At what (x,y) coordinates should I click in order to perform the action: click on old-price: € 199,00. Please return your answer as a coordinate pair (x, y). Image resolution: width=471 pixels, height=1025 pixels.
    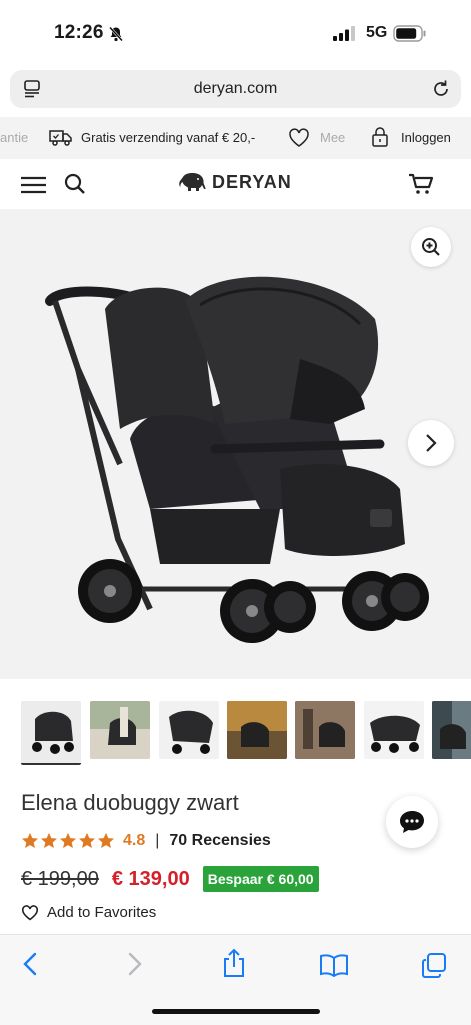
    Looking at the image, I should click on (60, 878).